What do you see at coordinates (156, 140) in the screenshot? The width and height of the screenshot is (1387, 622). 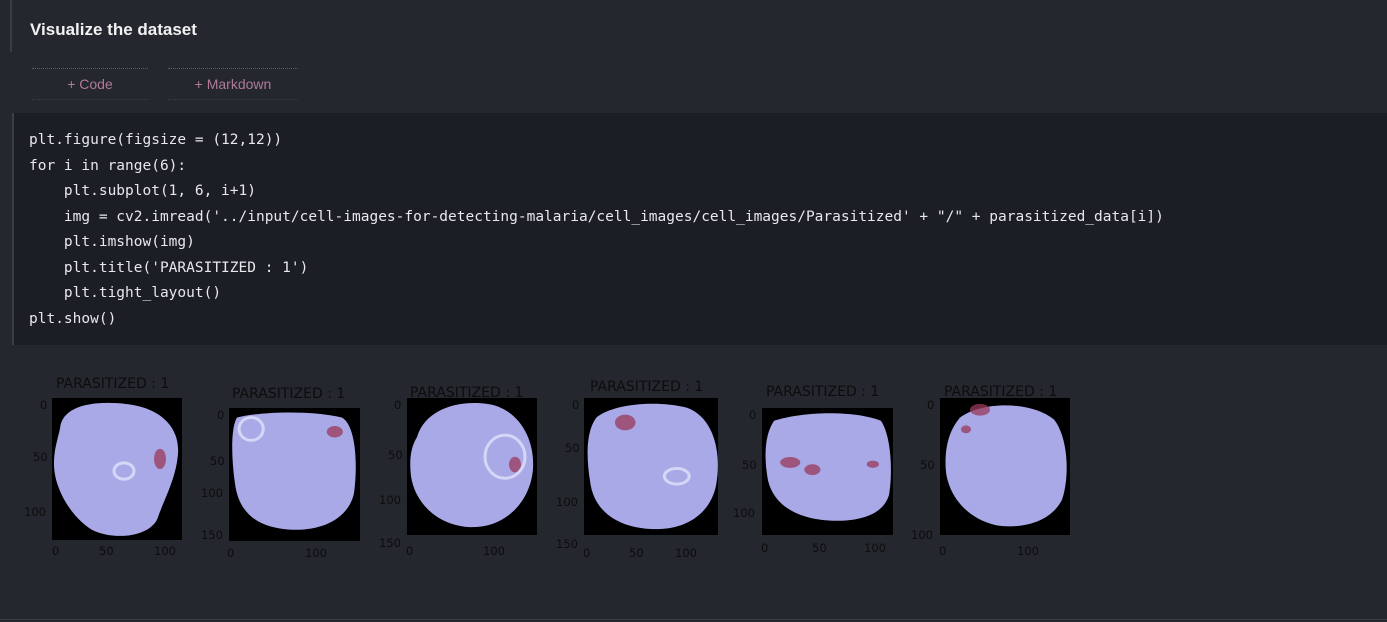 I see `code-line: plt.figure(figsize = (12,12))` at bounding box center [156, 140].